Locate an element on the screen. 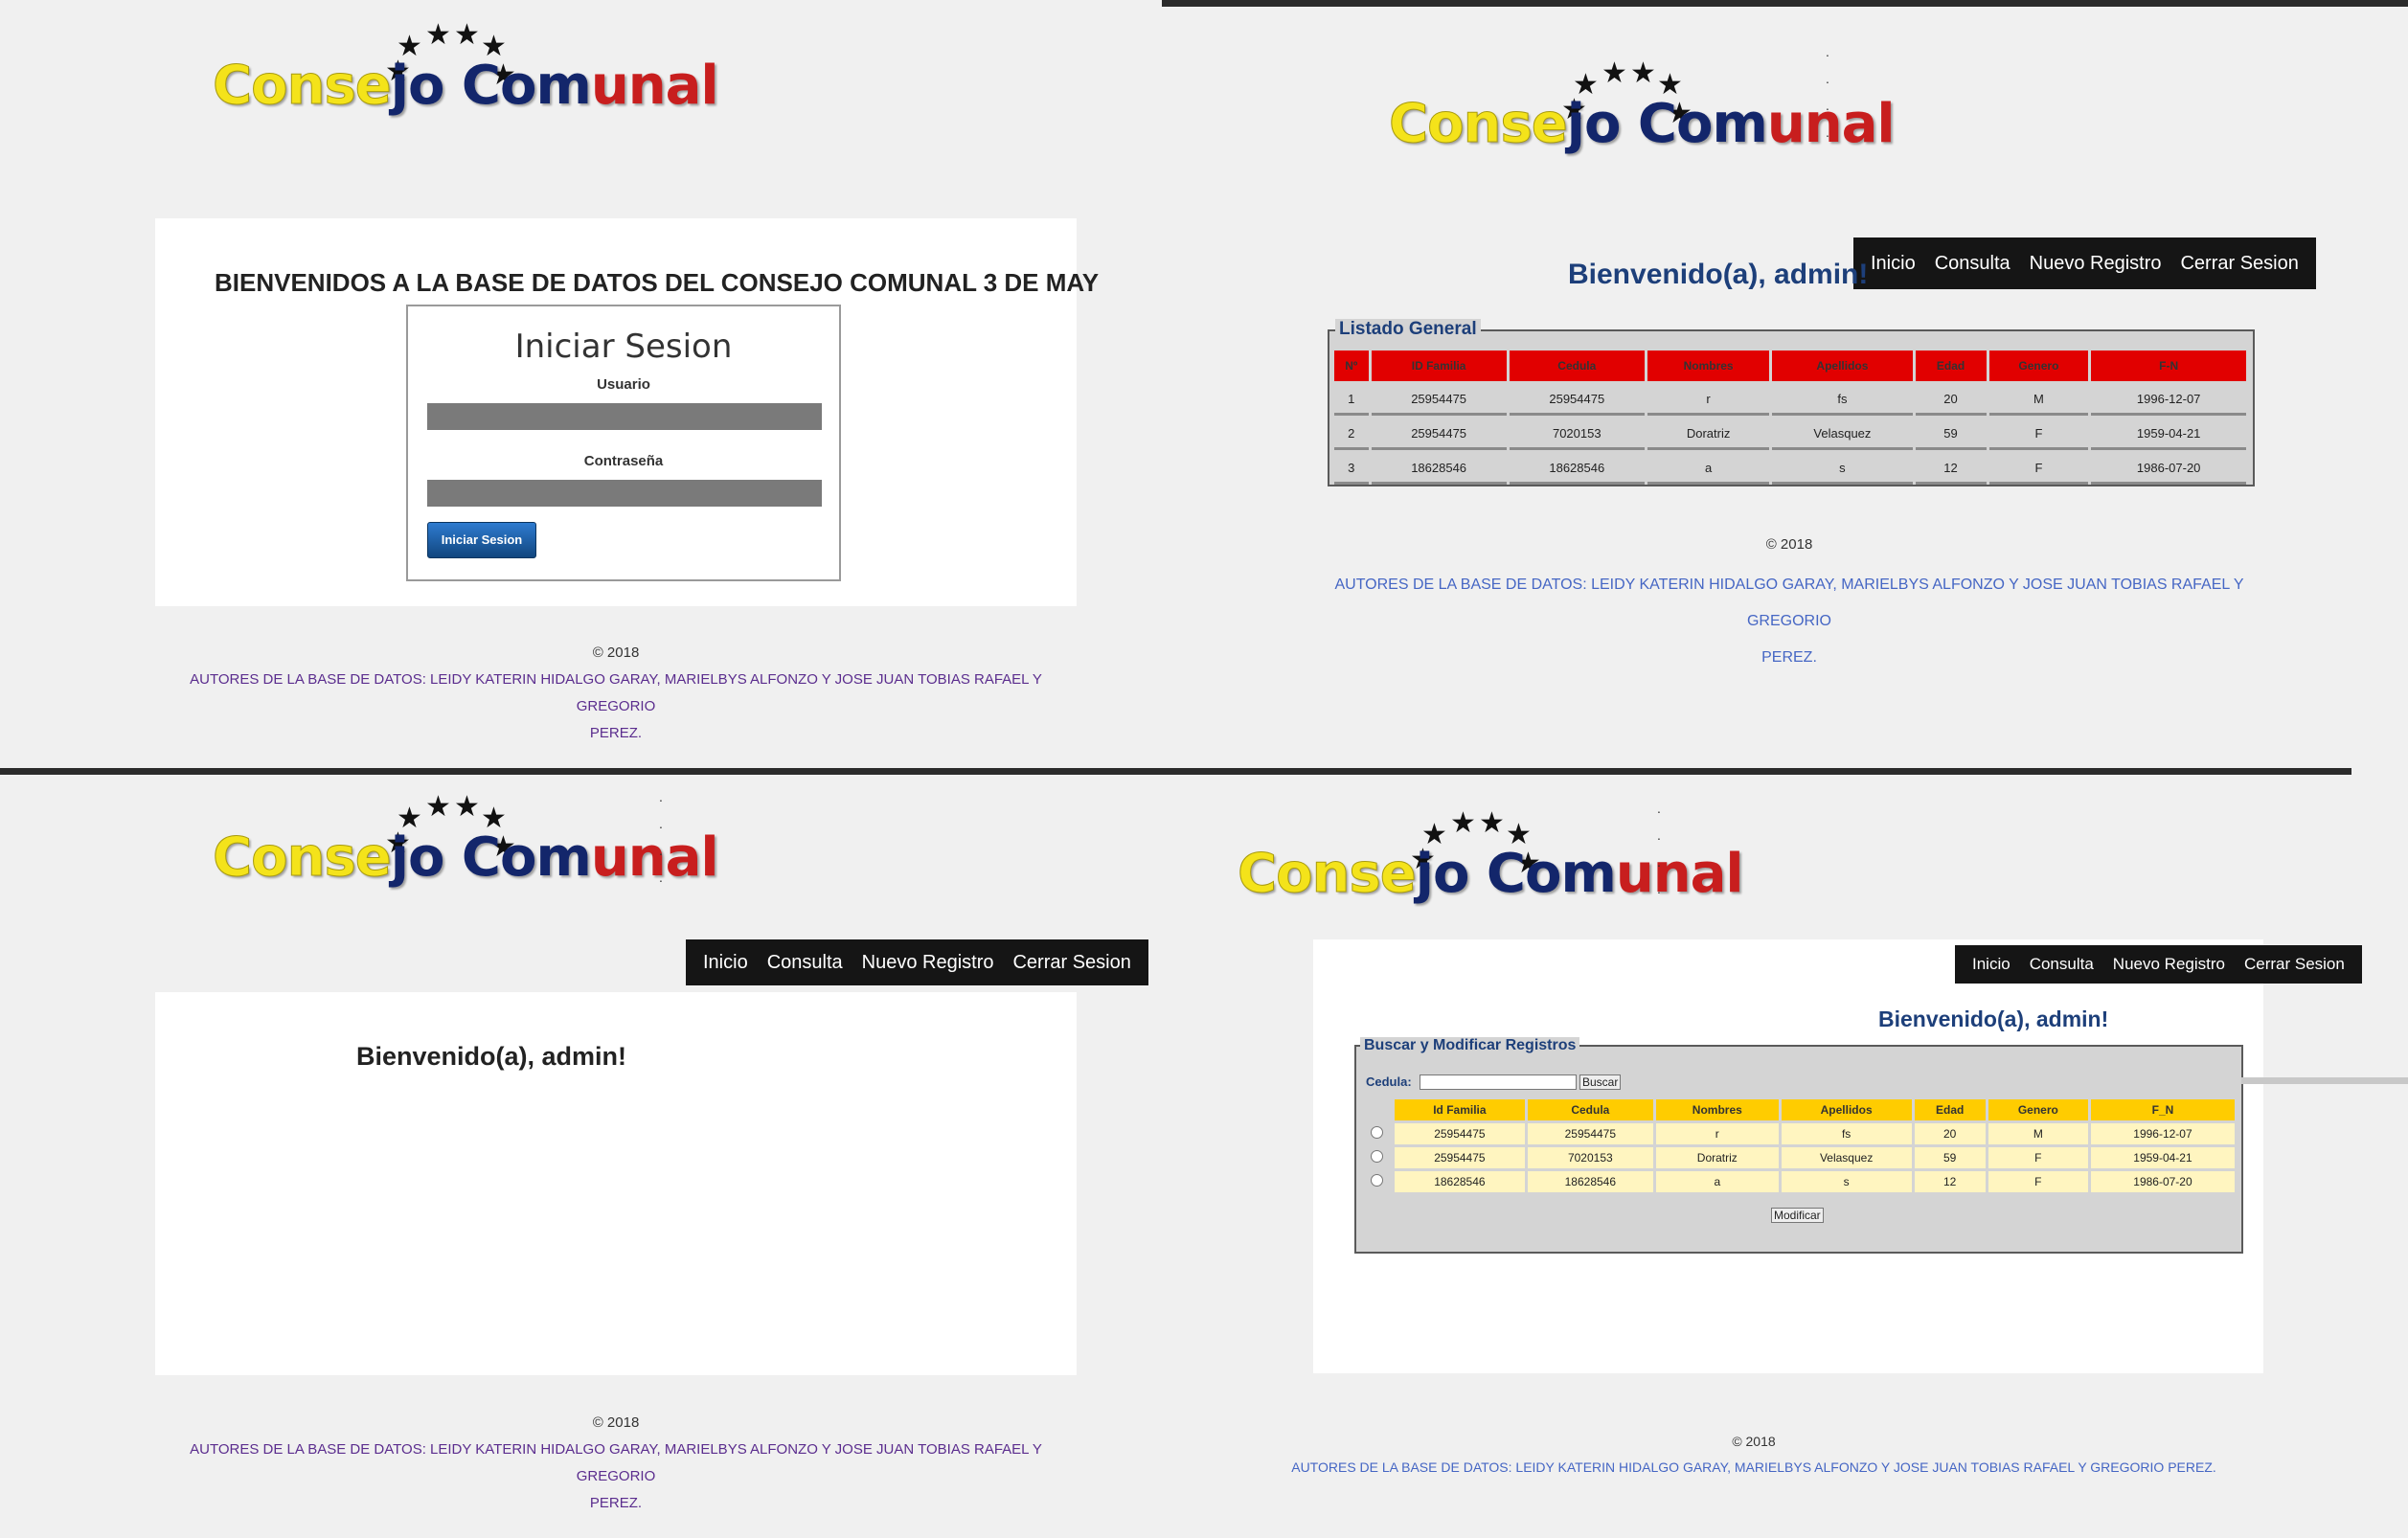 Image resolution: width=2408 pixels, height=1538 pixels. buscar-legend: Buscar y Modificar Registros is located at coordinates (1470, 1045).